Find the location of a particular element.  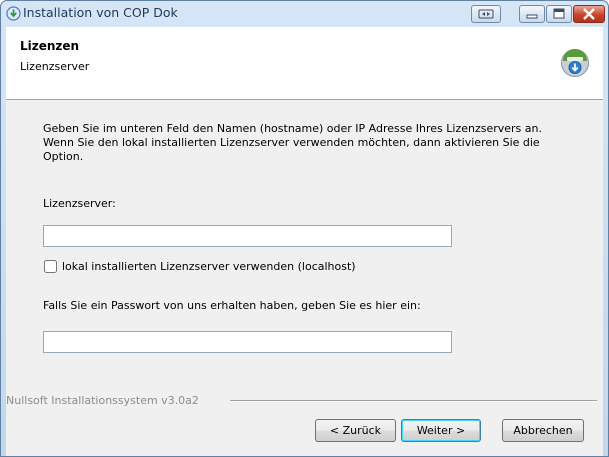

password-input is located at coordinates (247, 342).